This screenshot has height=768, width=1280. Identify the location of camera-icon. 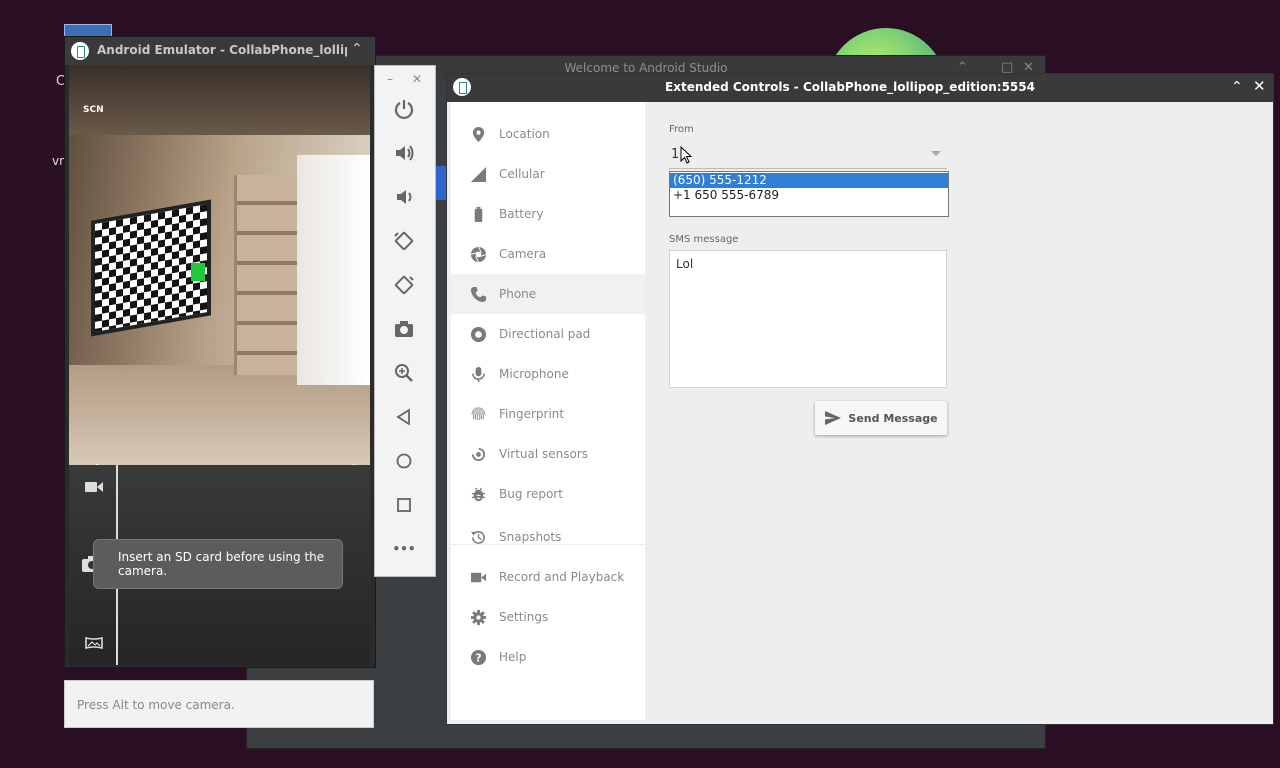
(404, 329).